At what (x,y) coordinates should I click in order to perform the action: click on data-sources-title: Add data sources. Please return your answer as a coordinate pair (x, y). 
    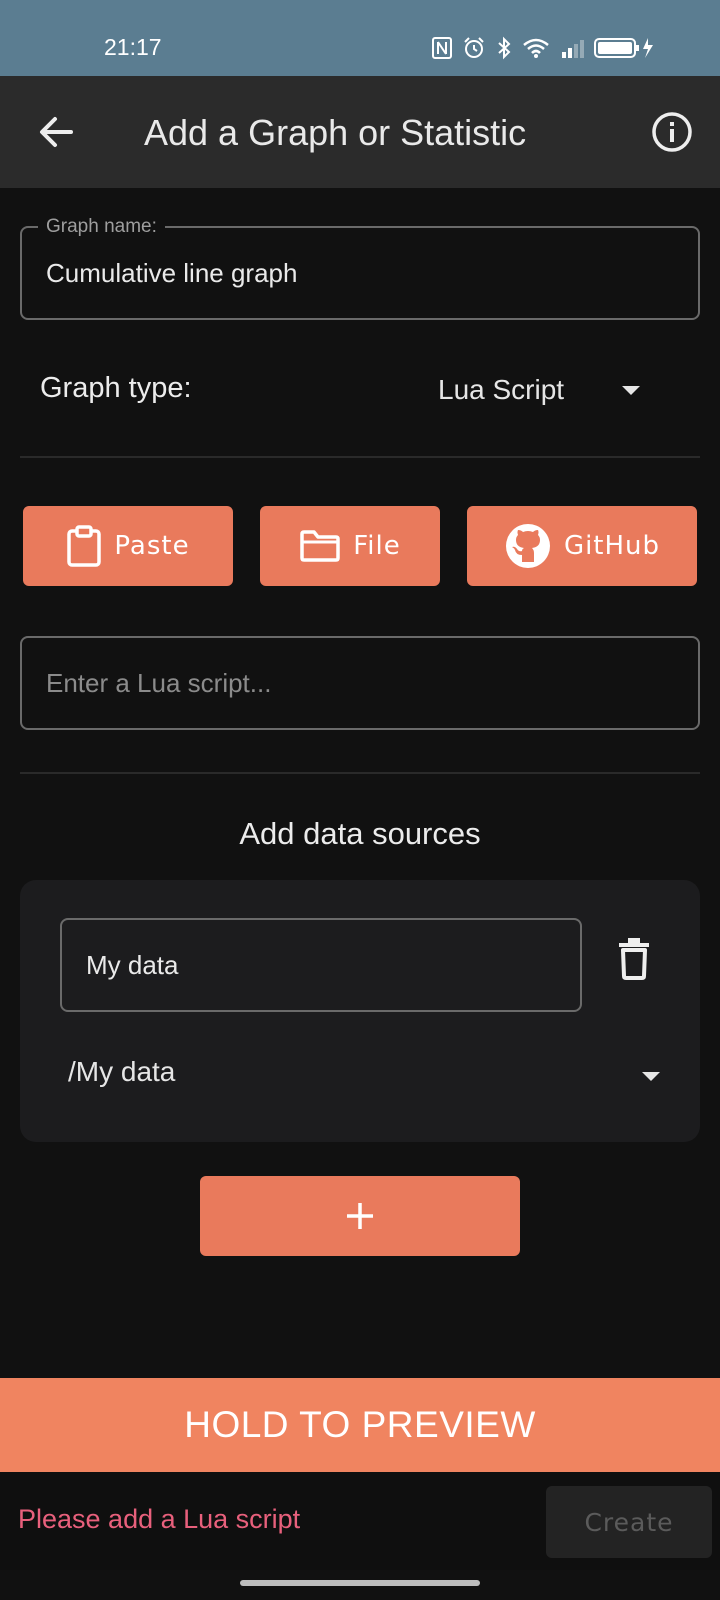
    Looking at the image, I should click on (360, 833).